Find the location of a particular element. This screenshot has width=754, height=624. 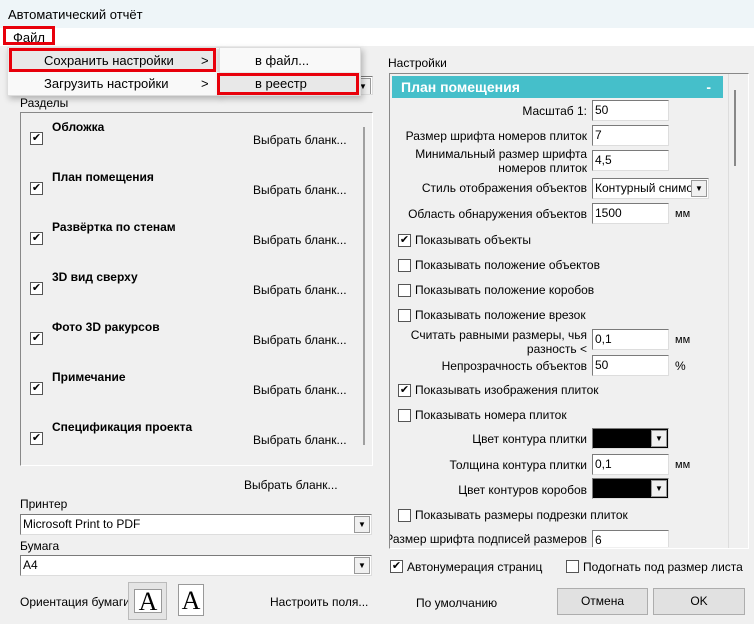

title-bar: Автоматический отчёт is located at coordinates (377, 14).